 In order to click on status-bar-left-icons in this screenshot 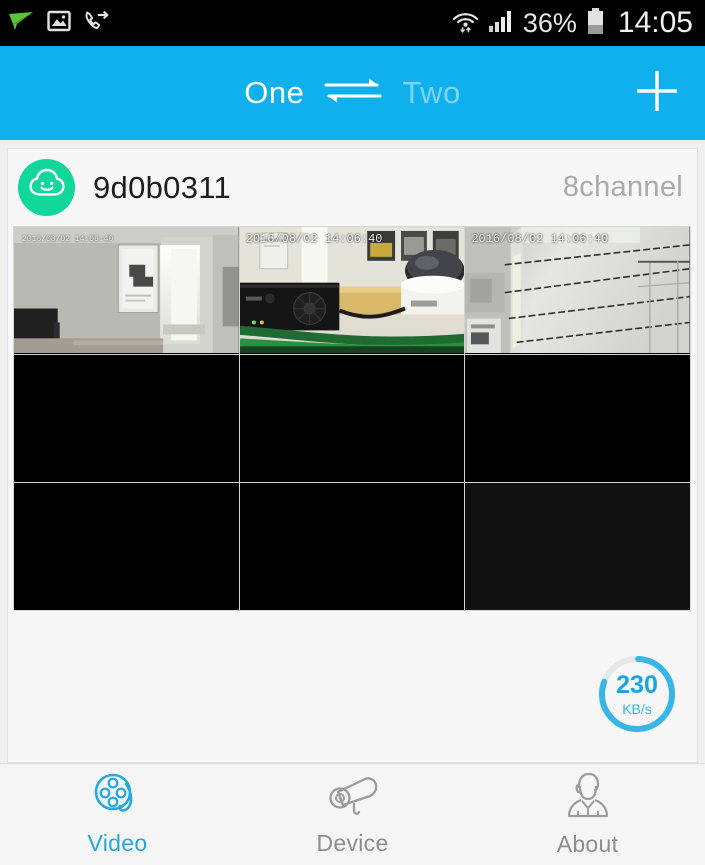, I will do `click(59, 23)`.